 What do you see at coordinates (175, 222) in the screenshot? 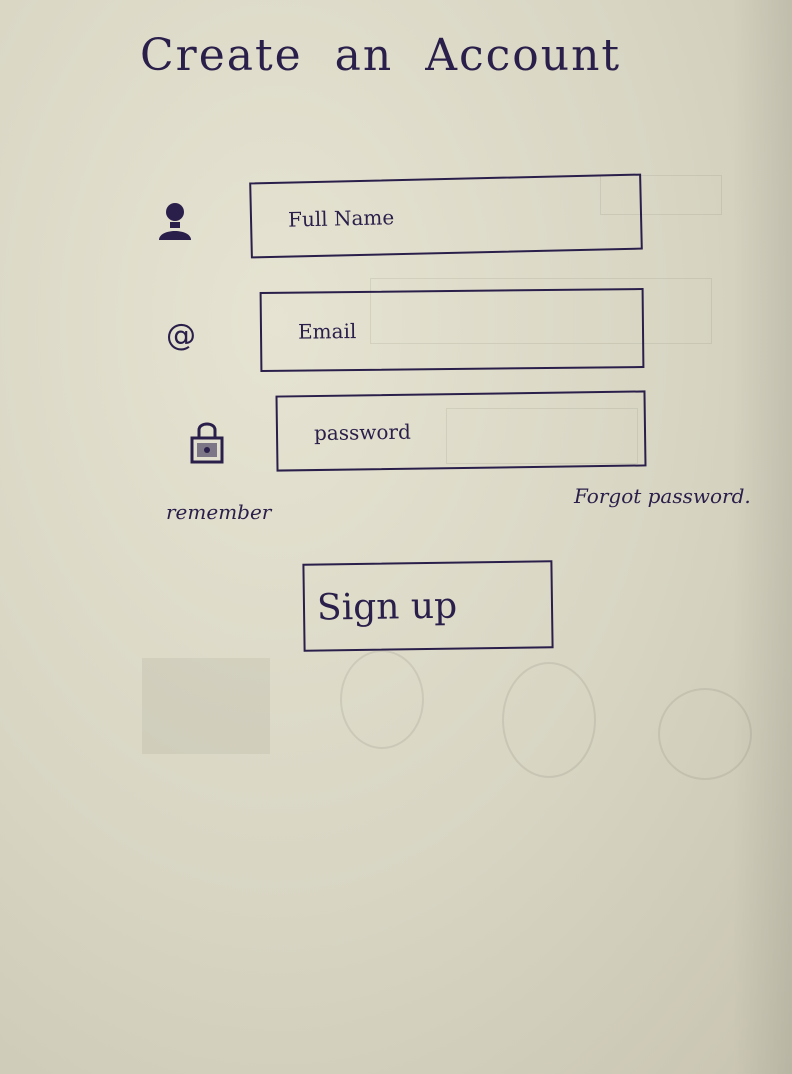
I see `user-icon` at bounding box center [175, 222].